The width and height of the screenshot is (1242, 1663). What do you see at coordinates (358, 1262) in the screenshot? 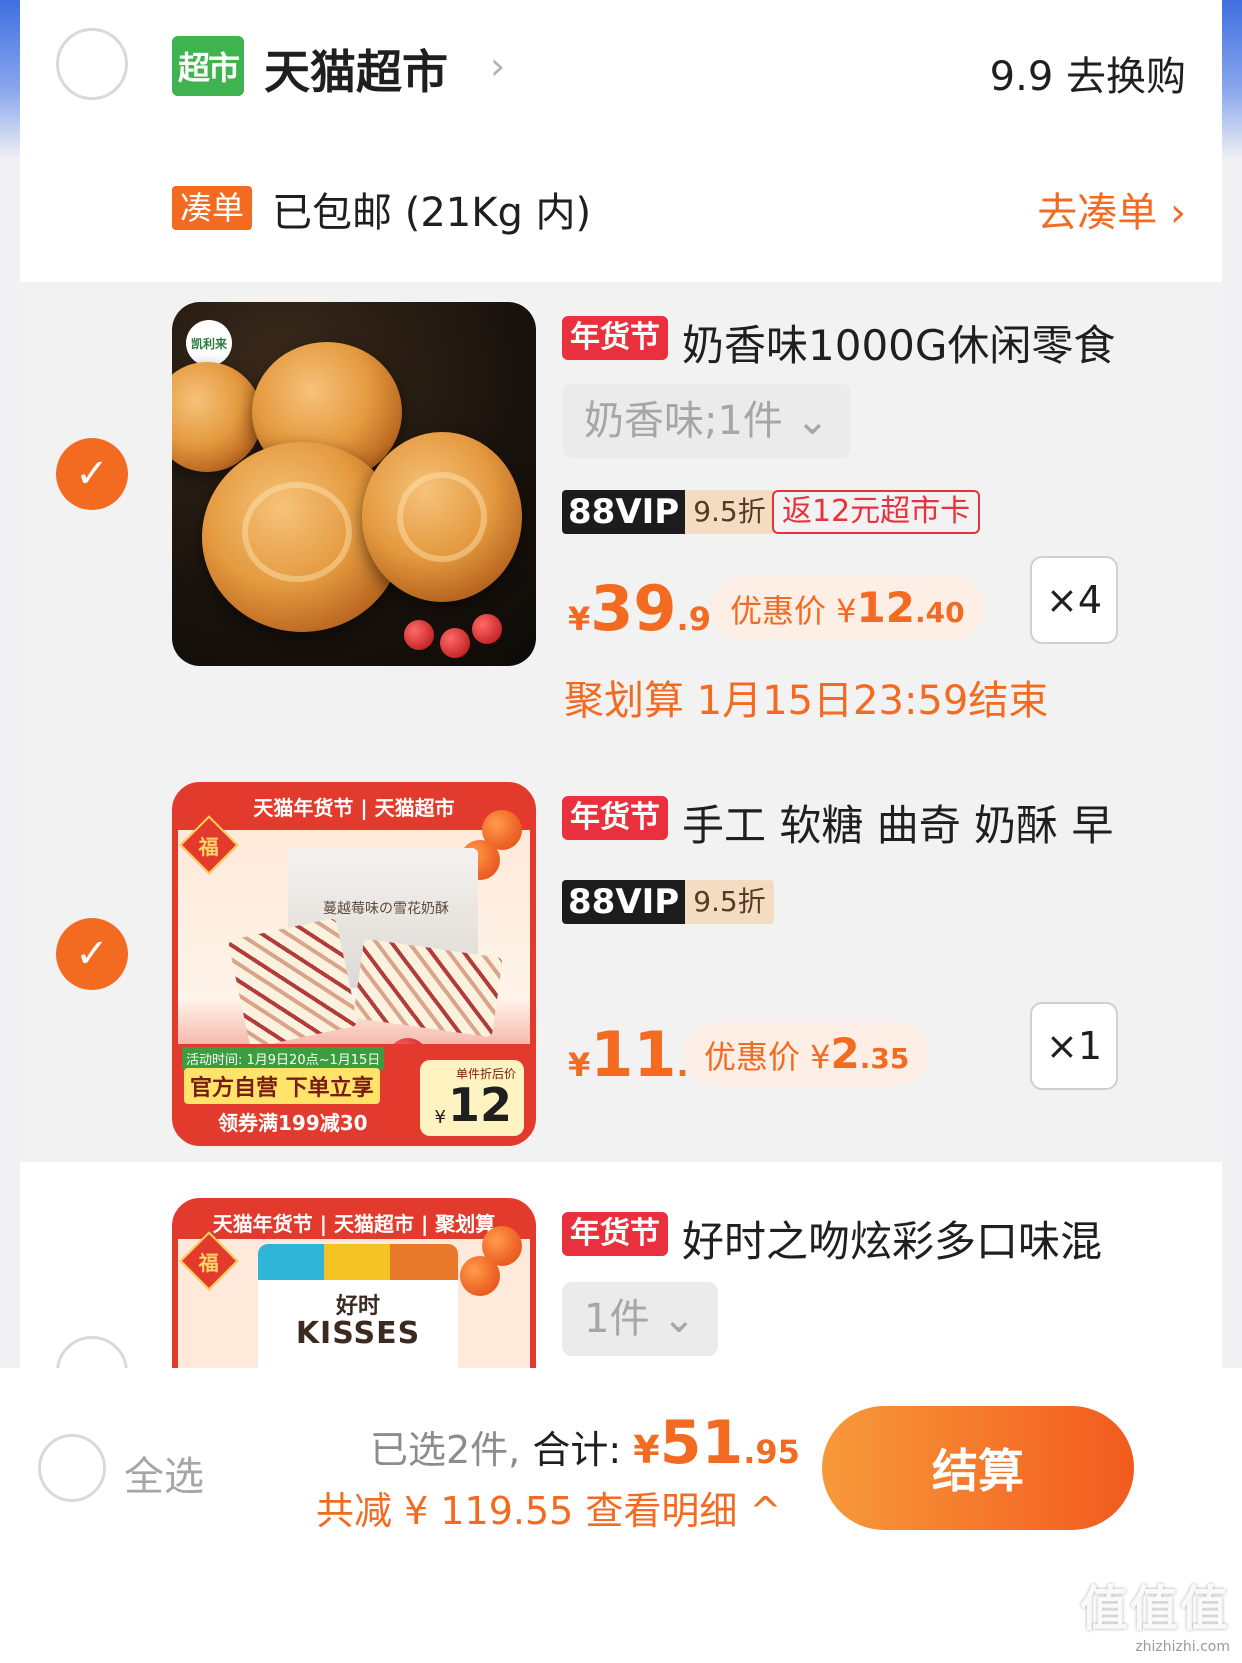
I see `kisses-color-band` at bounding box center [358, 1262].